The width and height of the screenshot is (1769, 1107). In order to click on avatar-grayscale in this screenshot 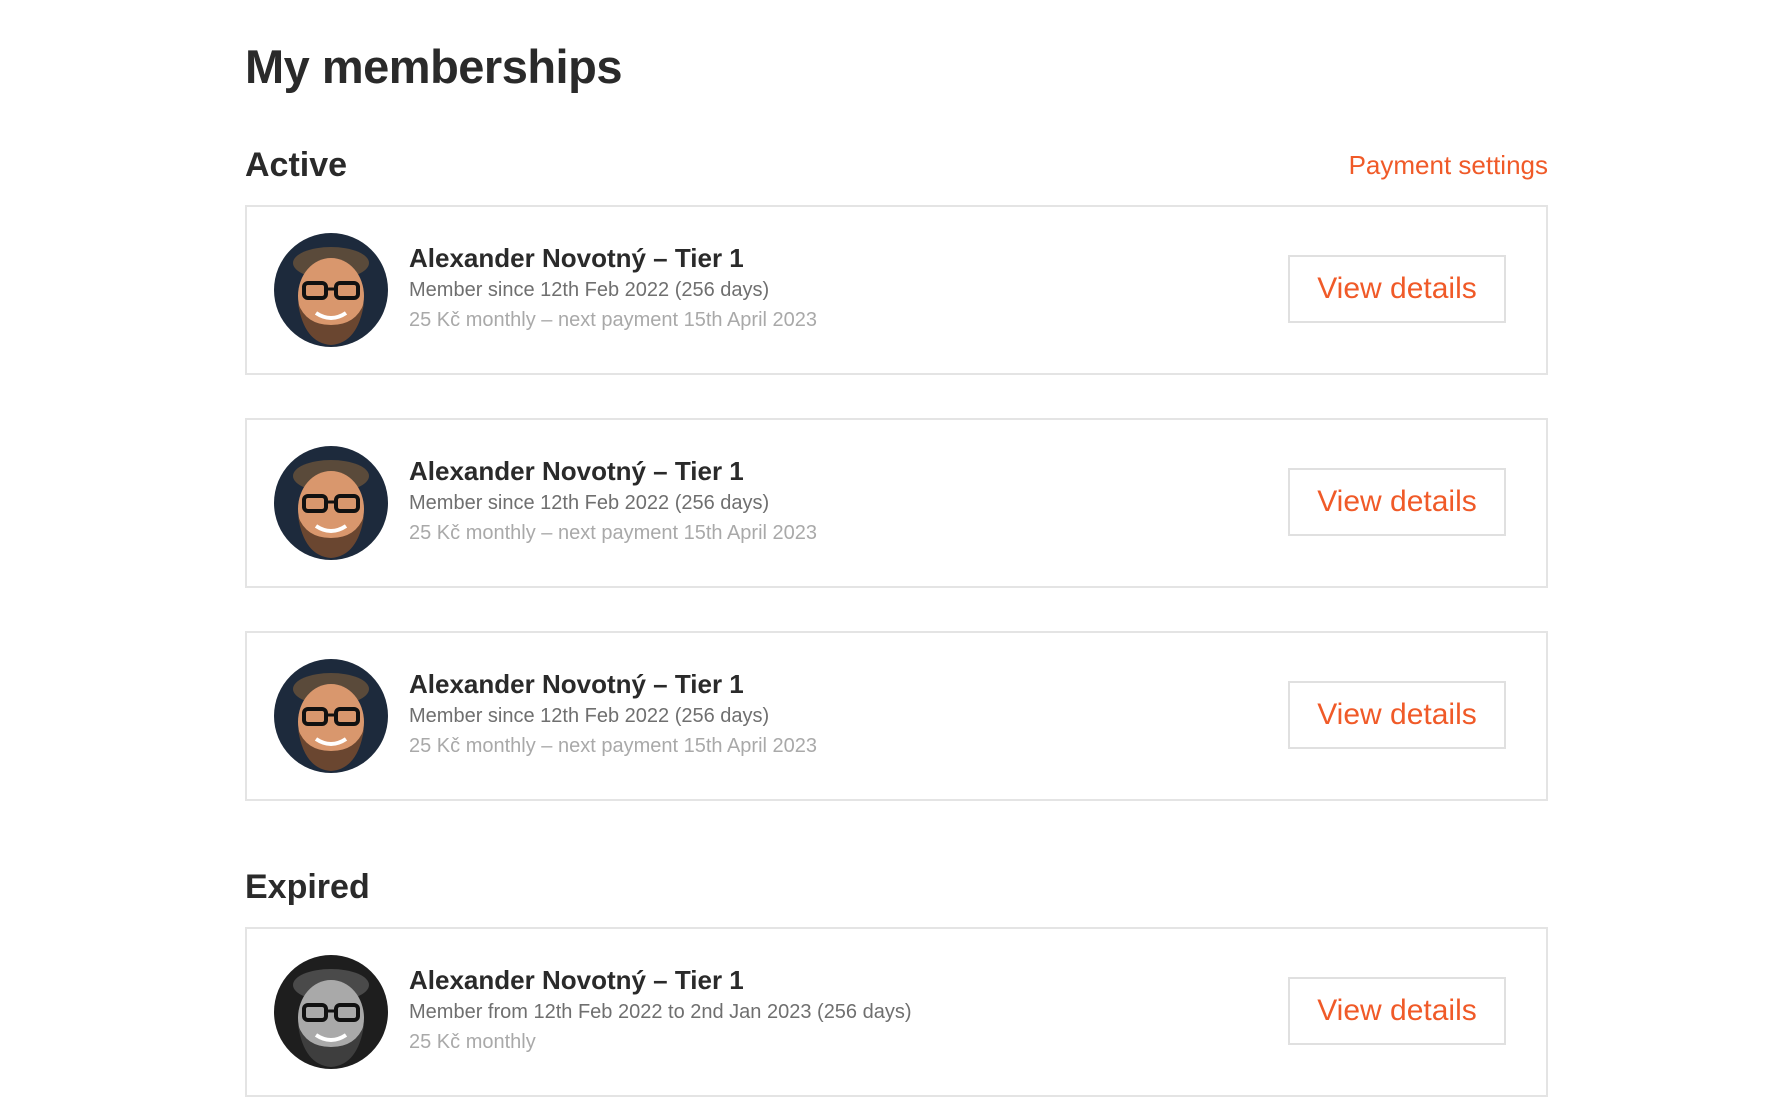, I will do `click(331, 1012)`.